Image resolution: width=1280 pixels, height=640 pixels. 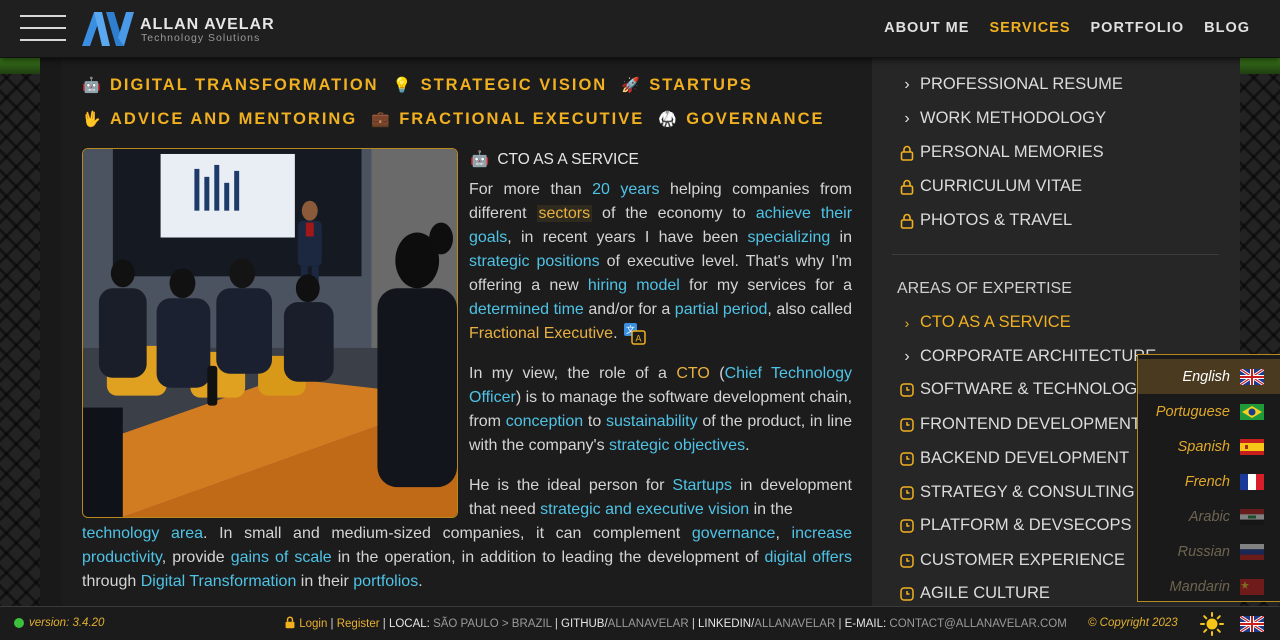 I want to click on link-startups: Startups, so click(x=702, y=485).